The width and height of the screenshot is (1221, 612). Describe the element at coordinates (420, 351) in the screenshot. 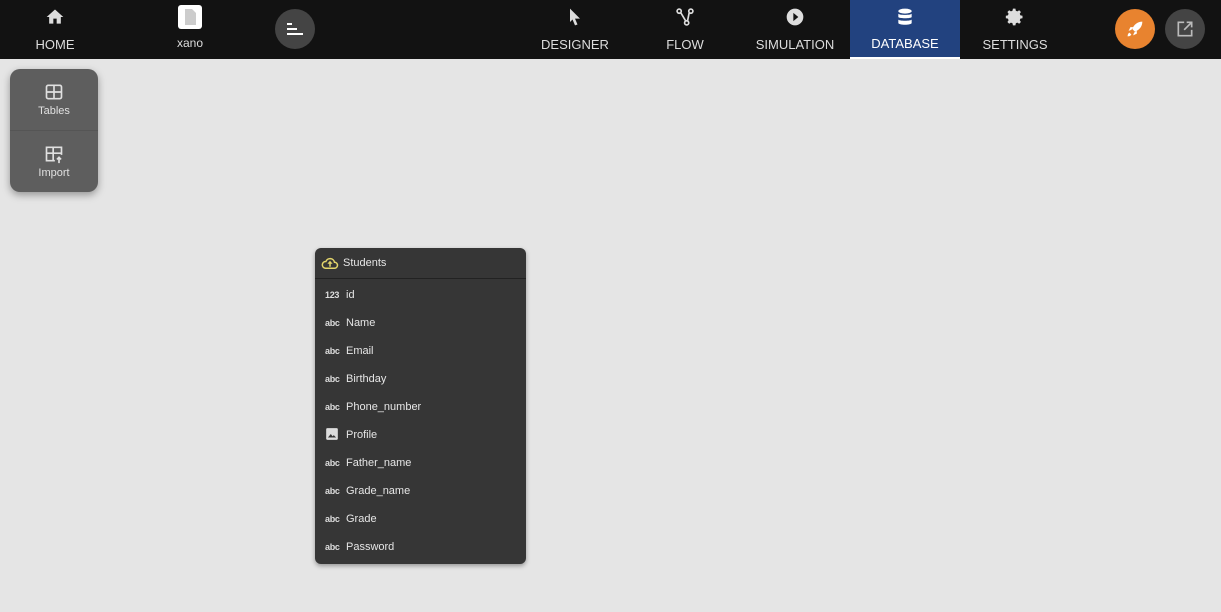

I see `field-row: abc Email` at that location.